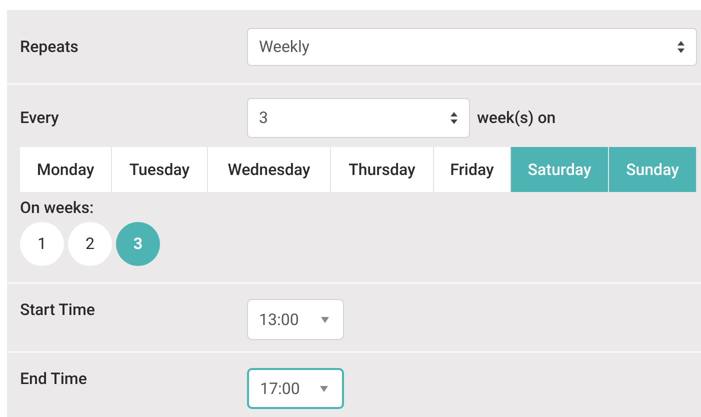 The width and height of the screenshot is (701, 417). What do you see at coordinates (40, 118) in the screenshot?
I see `every-label: Every` at bounding box center [40, 118].